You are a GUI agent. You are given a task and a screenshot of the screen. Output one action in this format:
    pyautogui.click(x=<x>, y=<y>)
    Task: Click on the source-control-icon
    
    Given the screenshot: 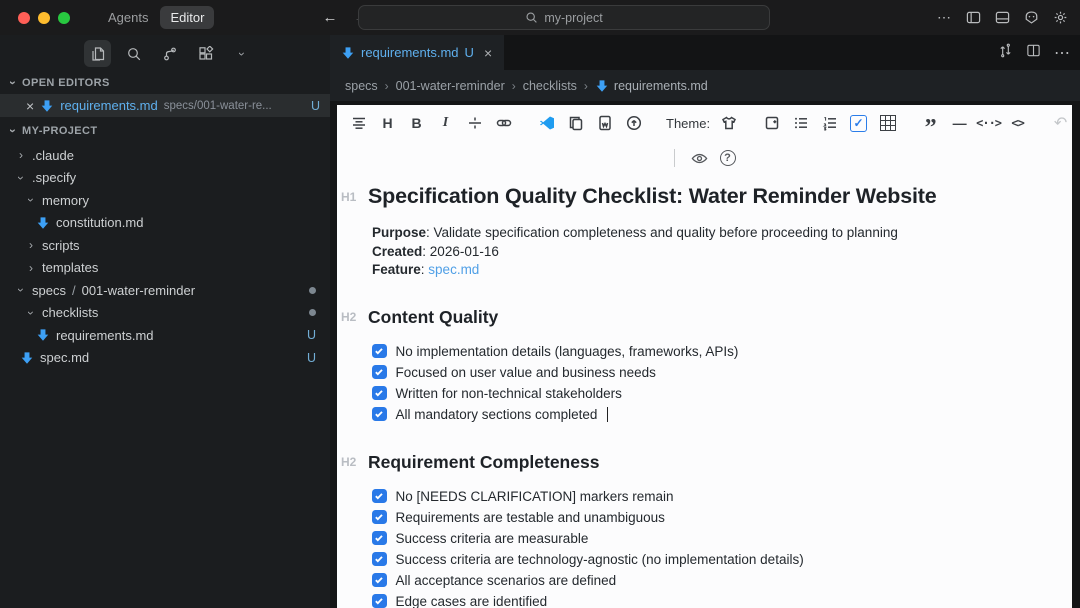 What is the action you would take?
    pyautogui.click(x=169, y=53)
    